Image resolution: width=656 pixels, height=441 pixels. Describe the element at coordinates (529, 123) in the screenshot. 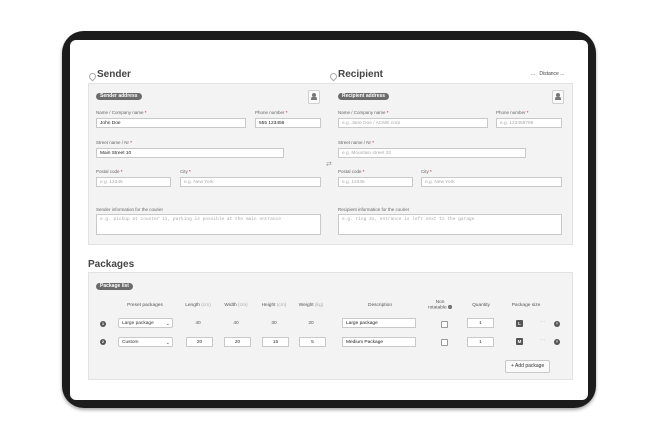

I see `recipient-phone-input: e.g. 123456789` at that location.